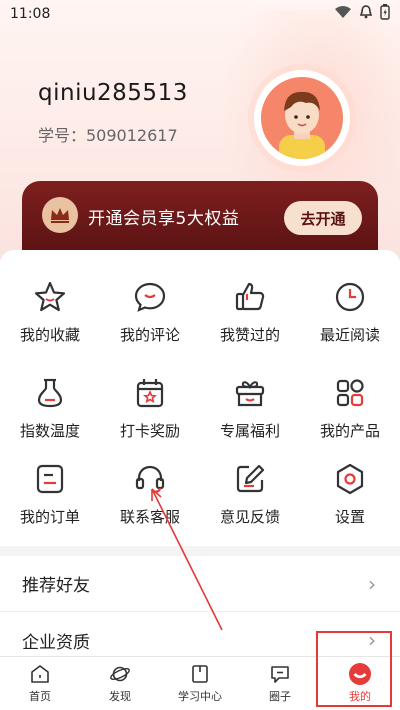  Describe the element at coordinates (366, 14) in the screenshot. I see `alarm-icon` at that location.